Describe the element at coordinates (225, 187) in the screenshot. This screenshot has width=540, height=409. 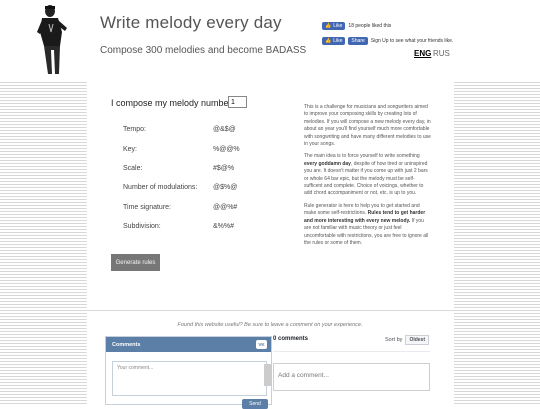
I see `param-value-modulations: @$%@` at that location.